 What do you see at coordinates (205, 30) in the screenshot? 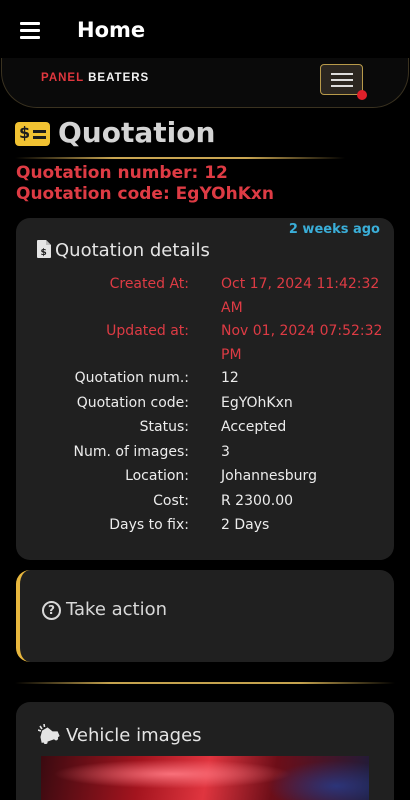
I see `app-bar: Home` at bounding box center [205, 30].